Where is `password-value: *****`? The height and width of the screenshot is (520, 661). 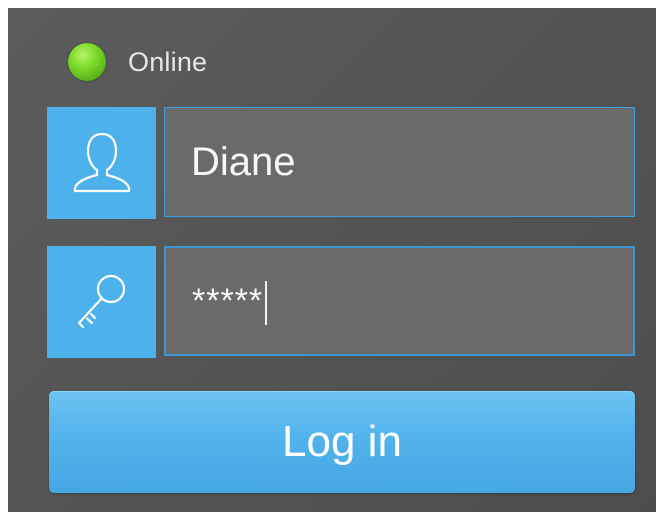 password-value: ***** is located at coordinates (230, 301).